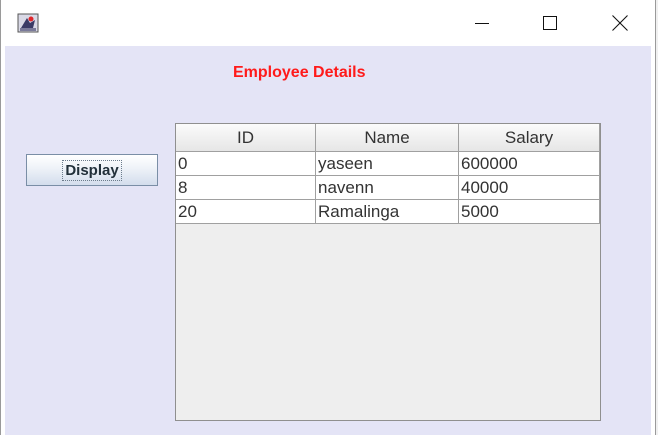 The image size is (658, 435). Describe the element at coordinates (529, 138) in the screenshot. I see `column-header-salary: Salary` at that location.